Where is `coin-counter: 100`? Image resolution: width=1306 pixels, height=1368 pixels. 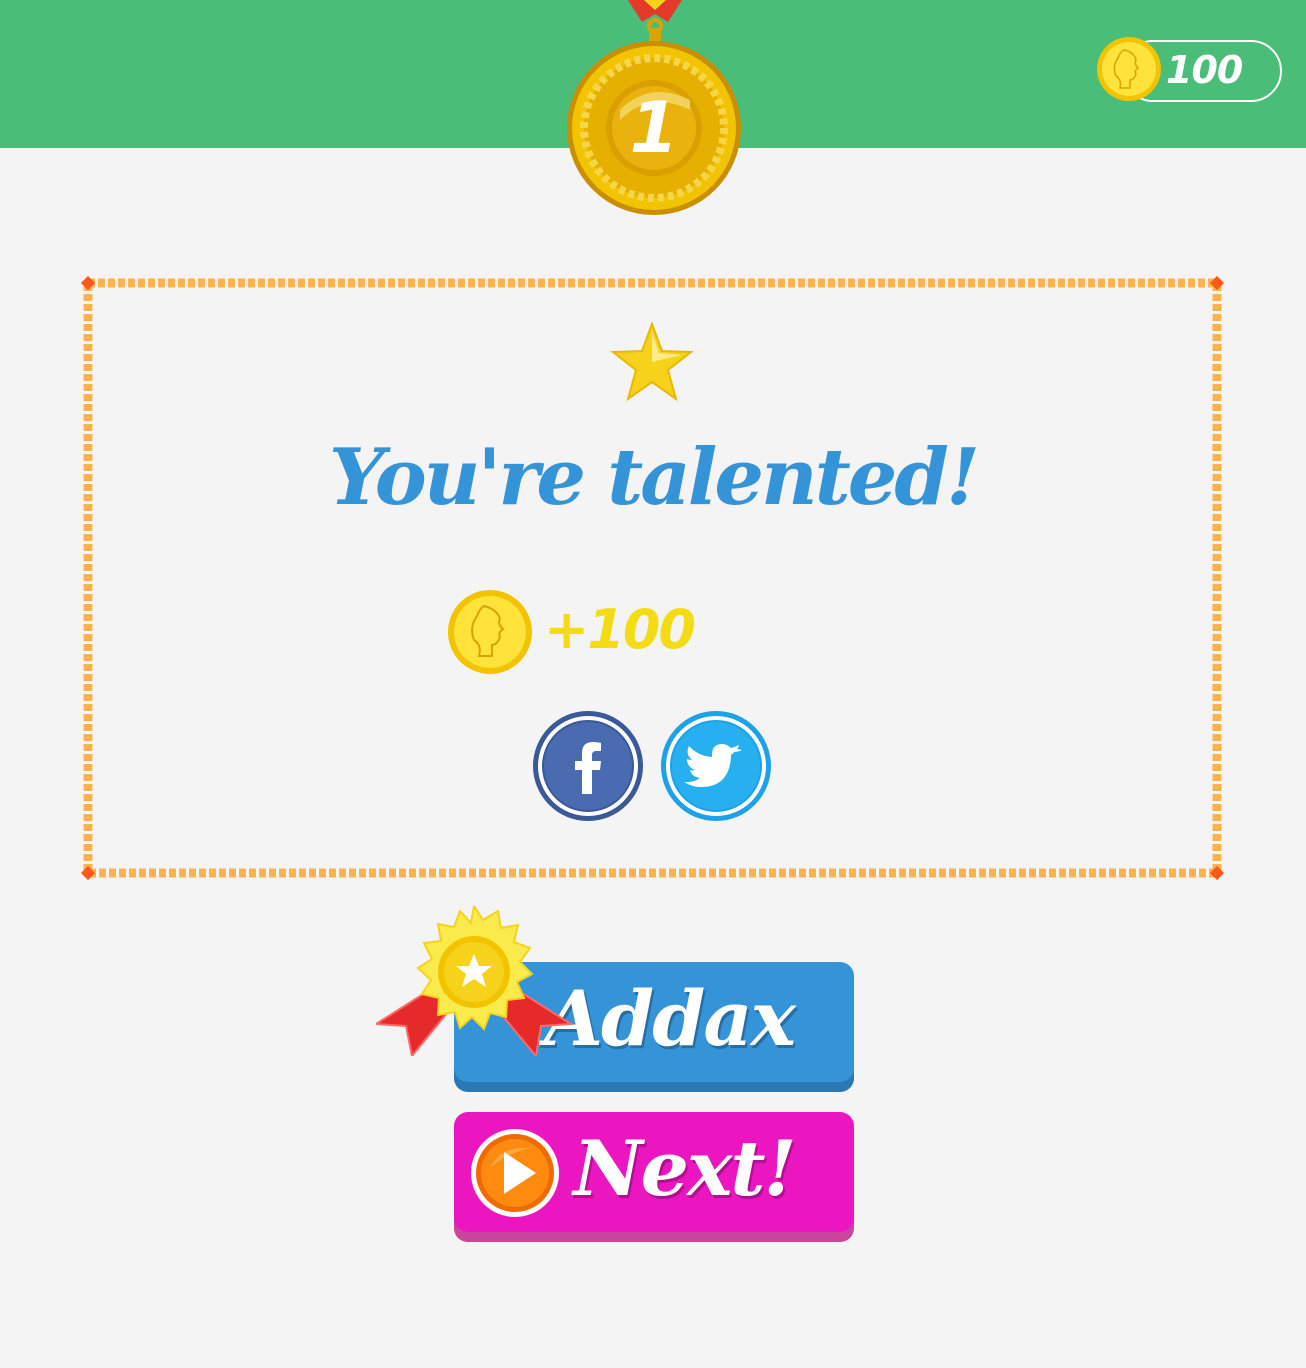 coin-counter: 100 is located at coordinates (1191, 71).